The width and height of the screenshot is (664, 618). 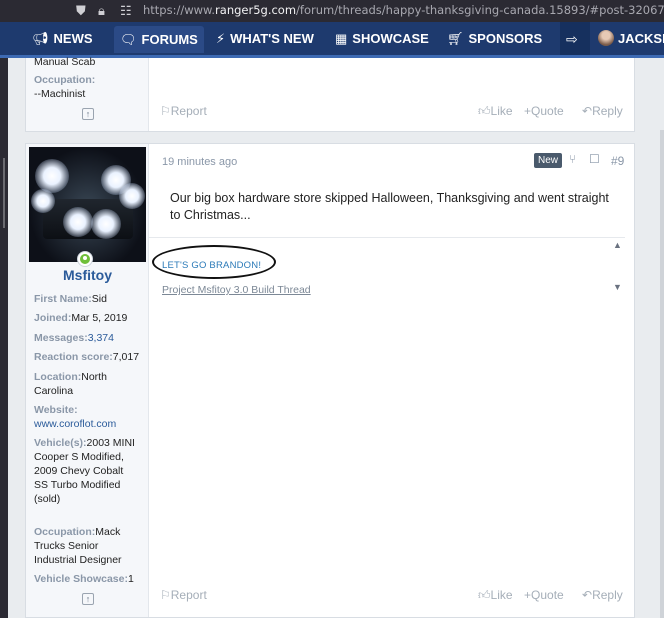 I want to click on share-icon: ⑂, so click(x=572, y=159).